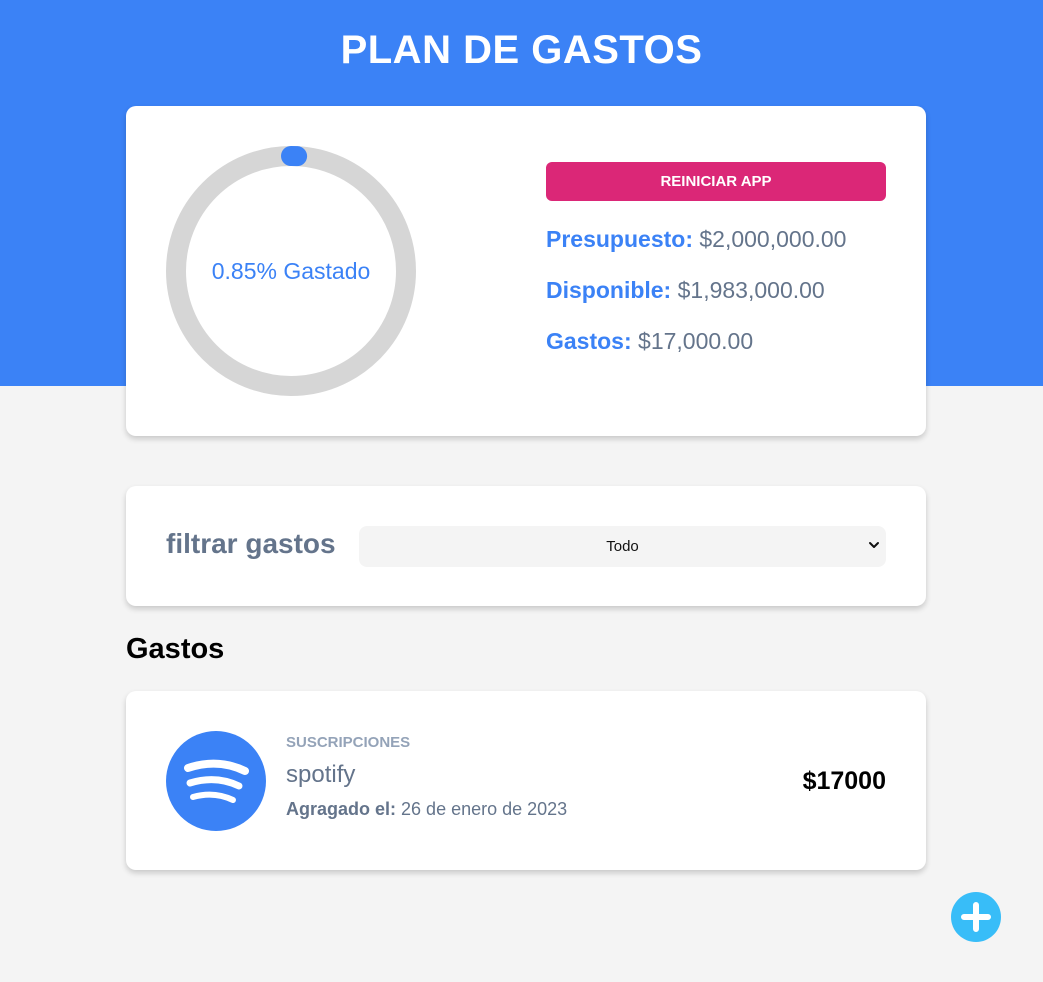 The height and width of the screenshot is (982, 1043). Describe the element at coordinates (251, 543) in the screenshot. I see `filter-label: filtrar gastos` at that location.